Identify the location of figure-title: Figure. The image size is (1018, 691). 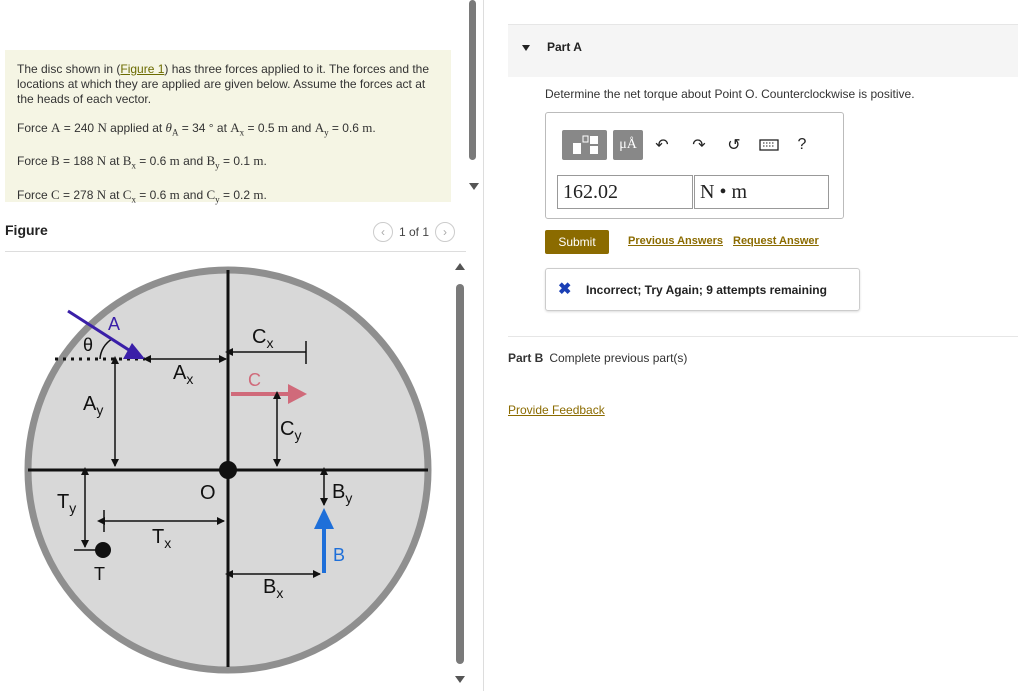
(26, 230).